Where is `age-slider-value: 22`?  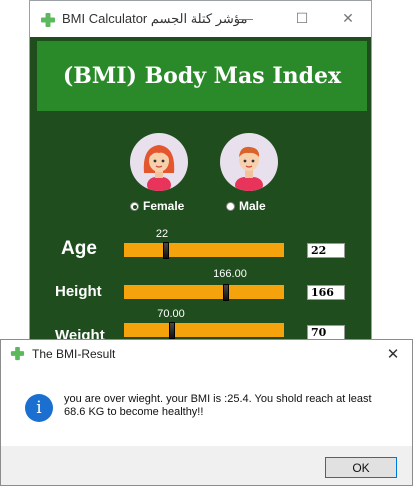
age-slider-value: 22 is located at coordinates (162, 234).